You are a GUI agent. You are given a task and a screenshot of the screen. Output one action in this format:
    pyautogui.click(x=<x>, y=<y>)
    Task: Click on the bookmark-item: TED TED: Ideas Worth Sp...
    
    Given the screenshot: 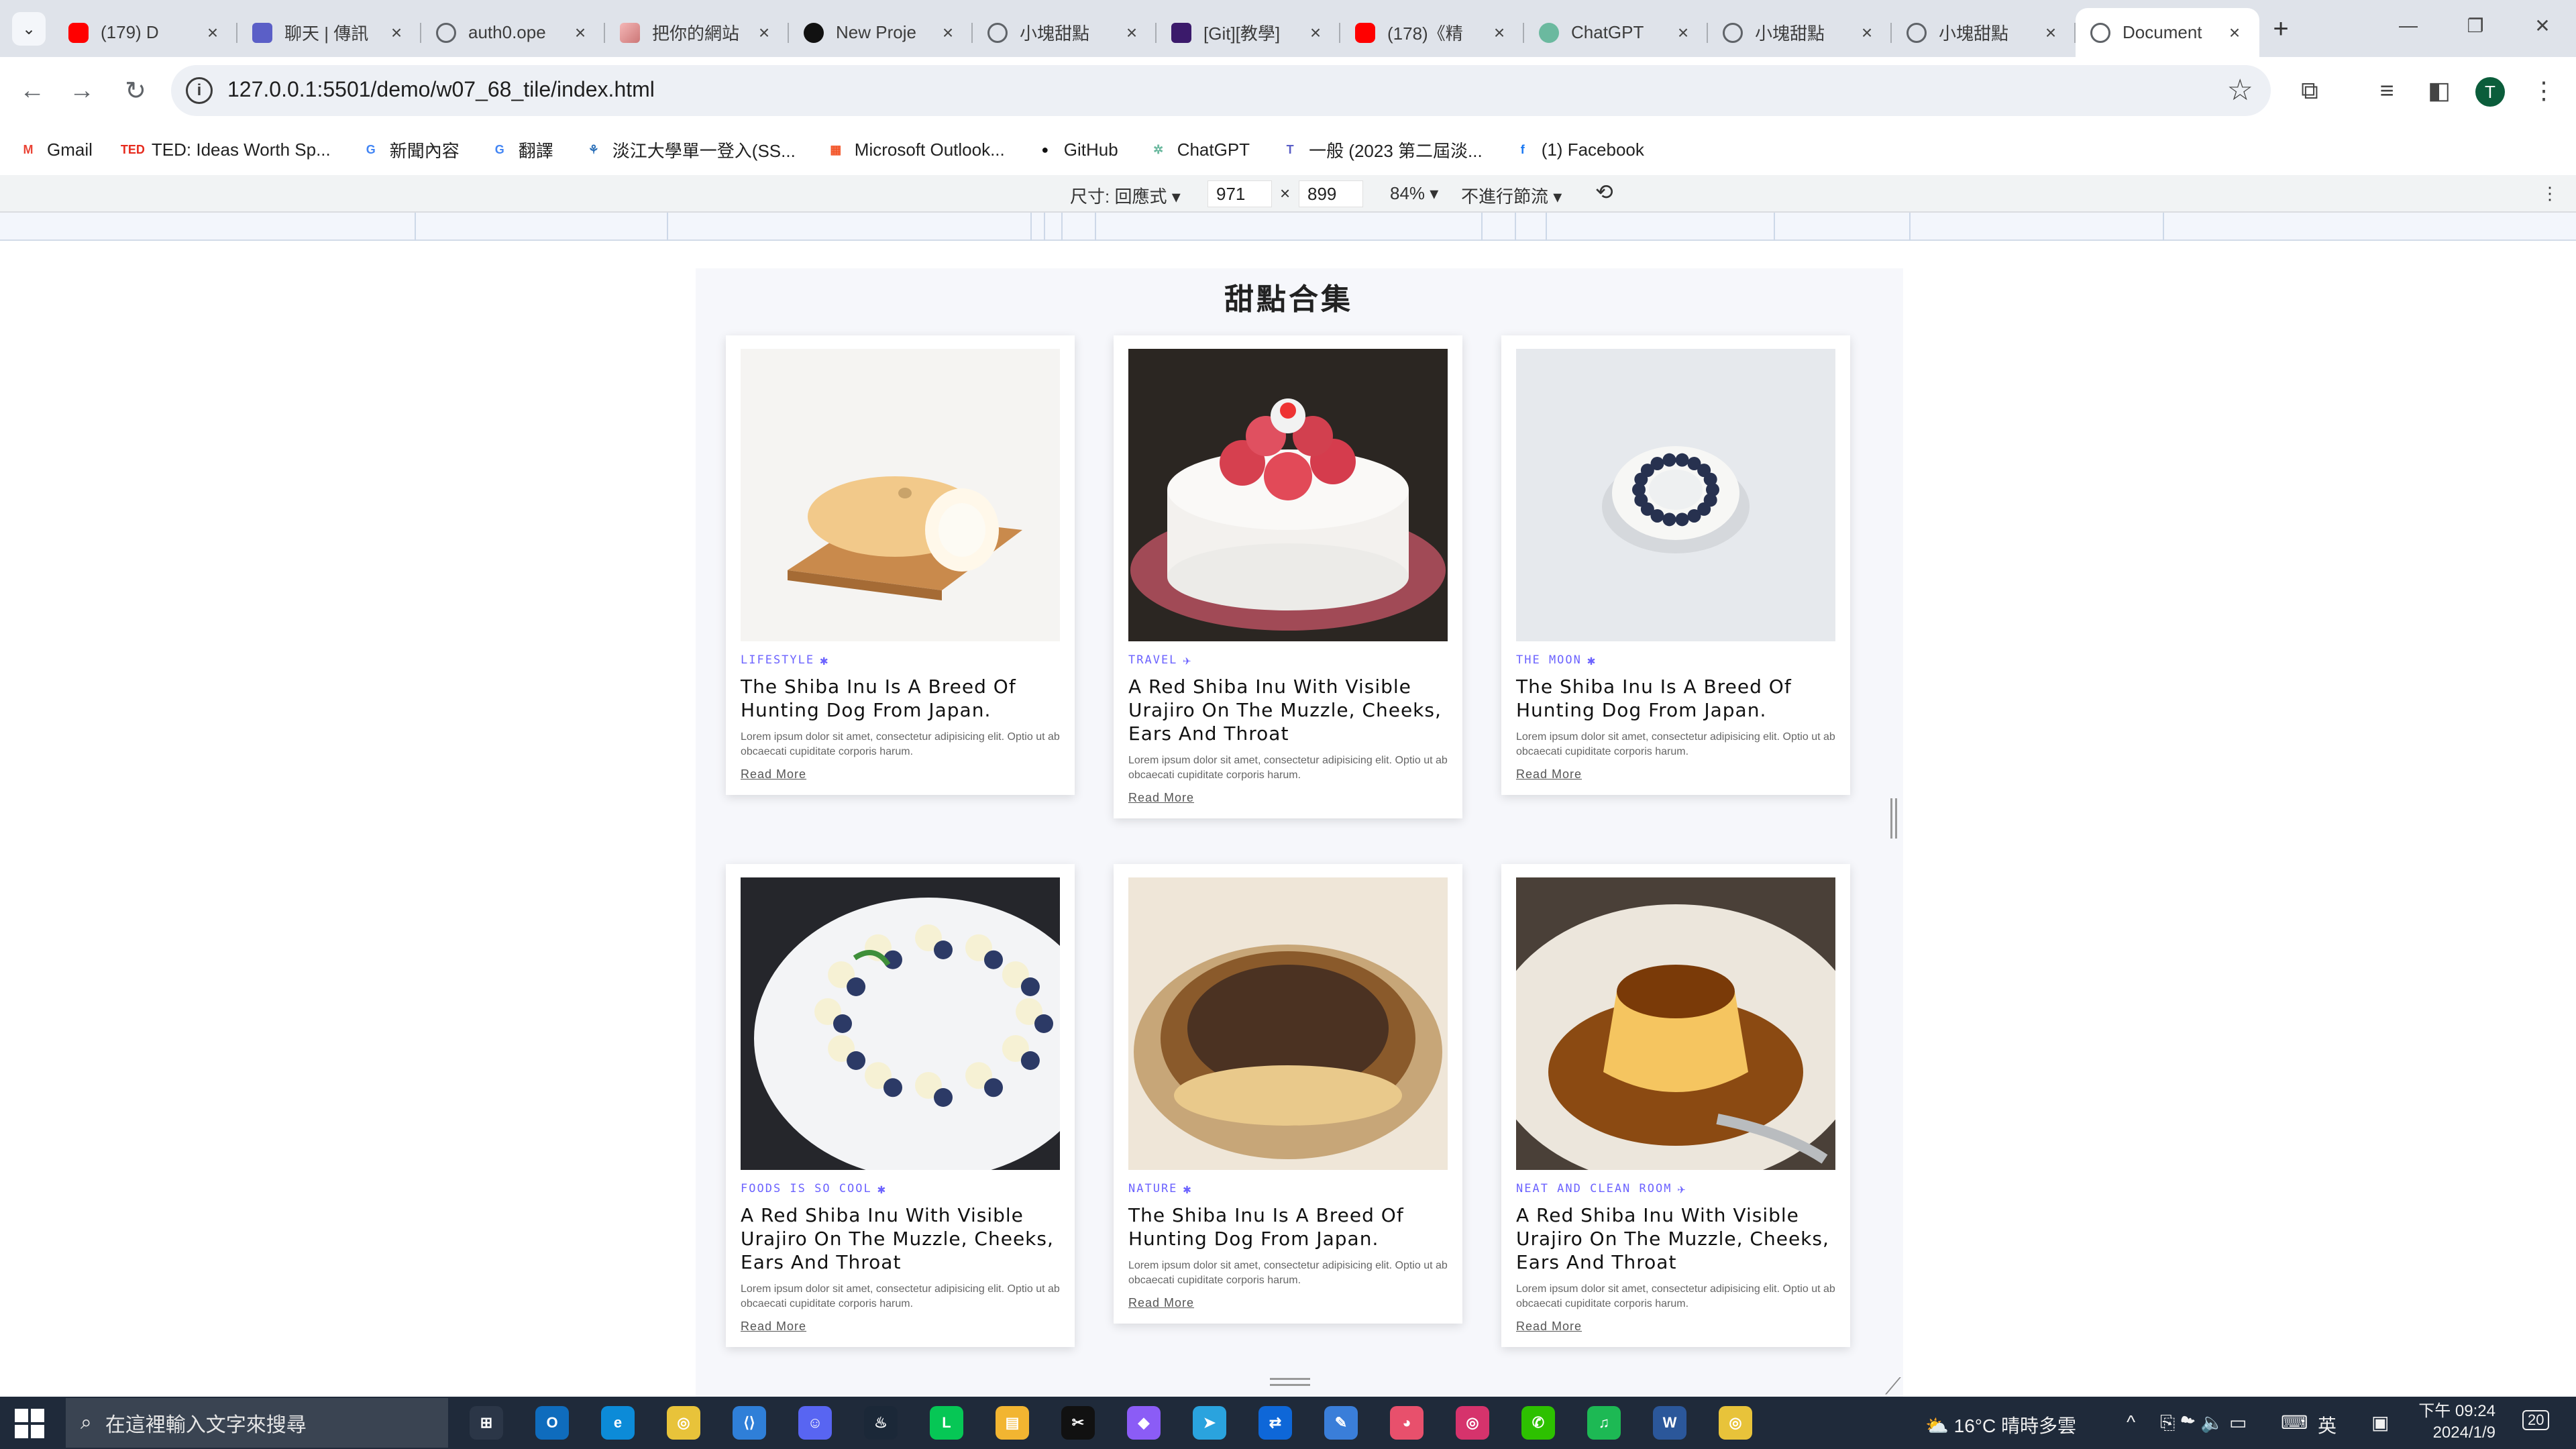 What is the action you would take?
    pyautogui.click(x=226, y=149)
    